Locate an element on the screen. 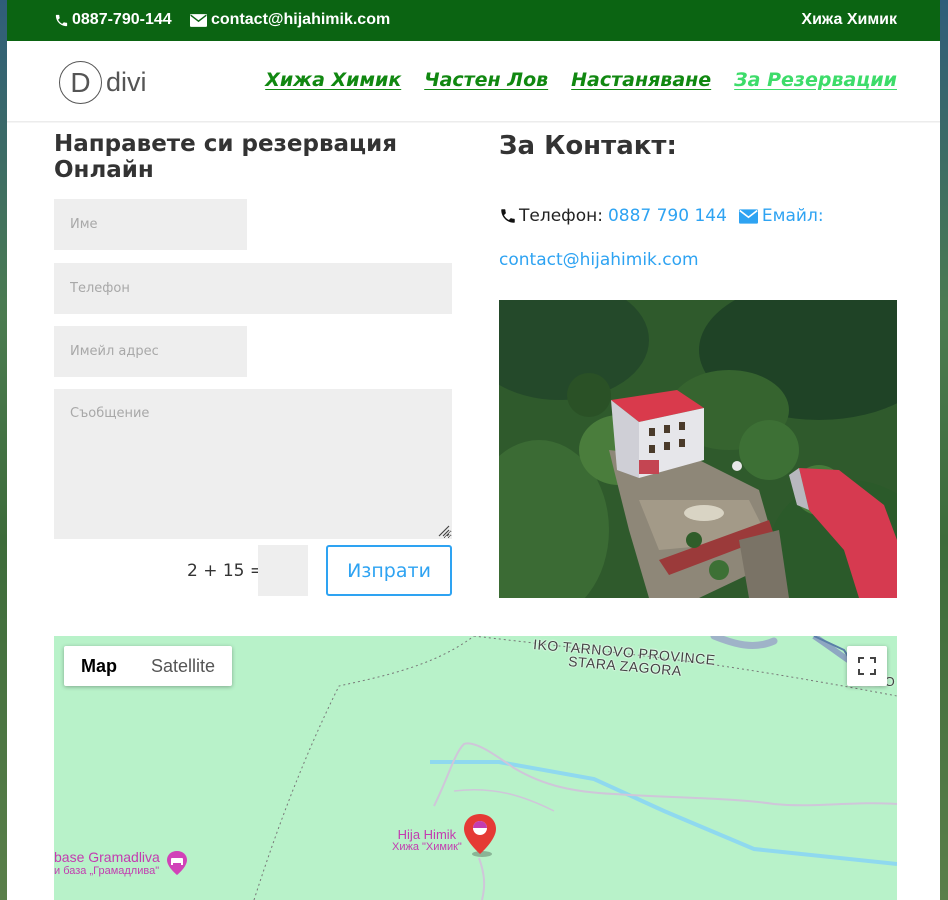 Image resolution: width=948 pixels, height=900 pixels. phone-label: Телефон: is located at coordinates (561, 216).